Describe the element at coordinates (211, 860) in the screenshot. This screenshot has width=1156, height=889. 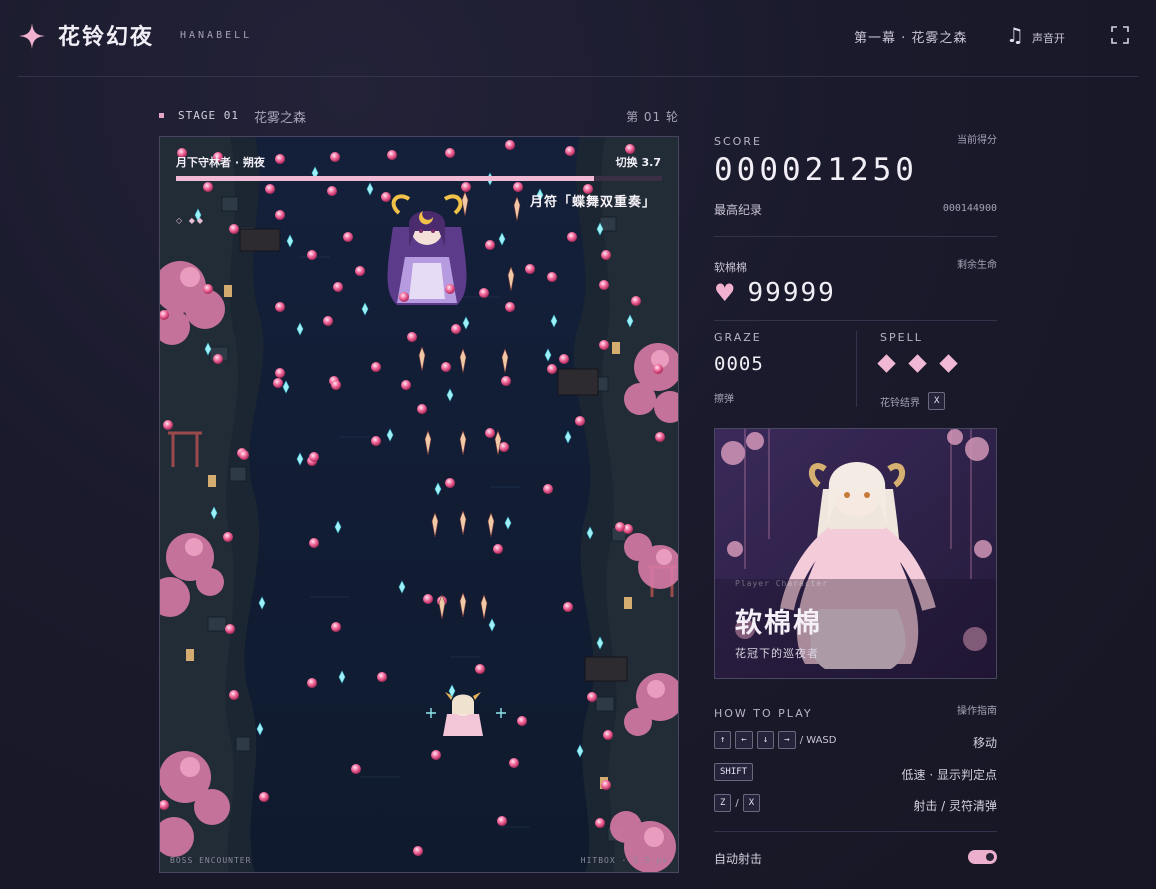
I see `field-footer-left: BOSS ENCOUNTER` at that location.